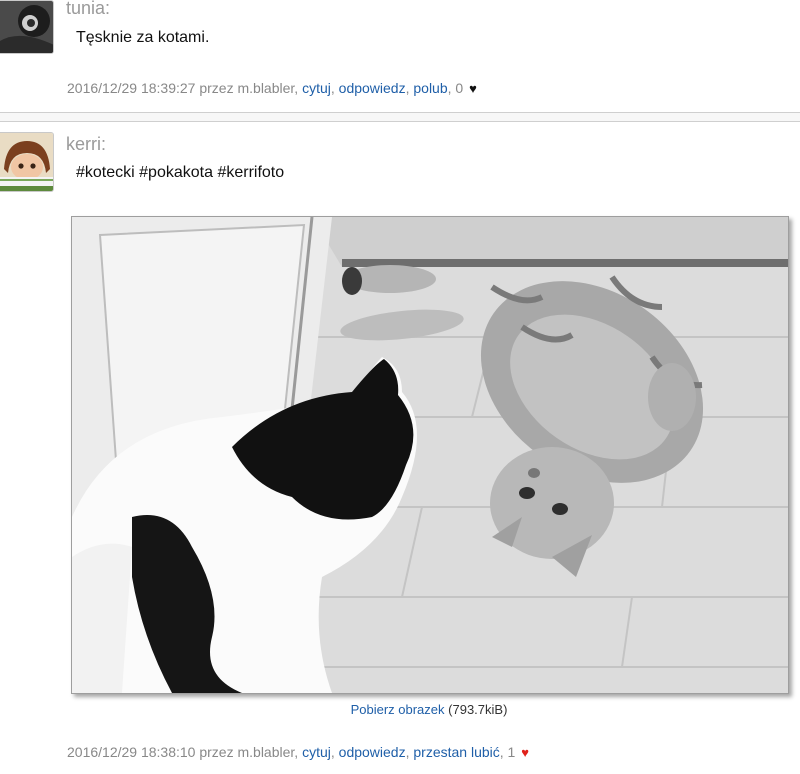 The height and width of the screenshot is (774, 800). I want to click on post-separator, so click(400, 117).